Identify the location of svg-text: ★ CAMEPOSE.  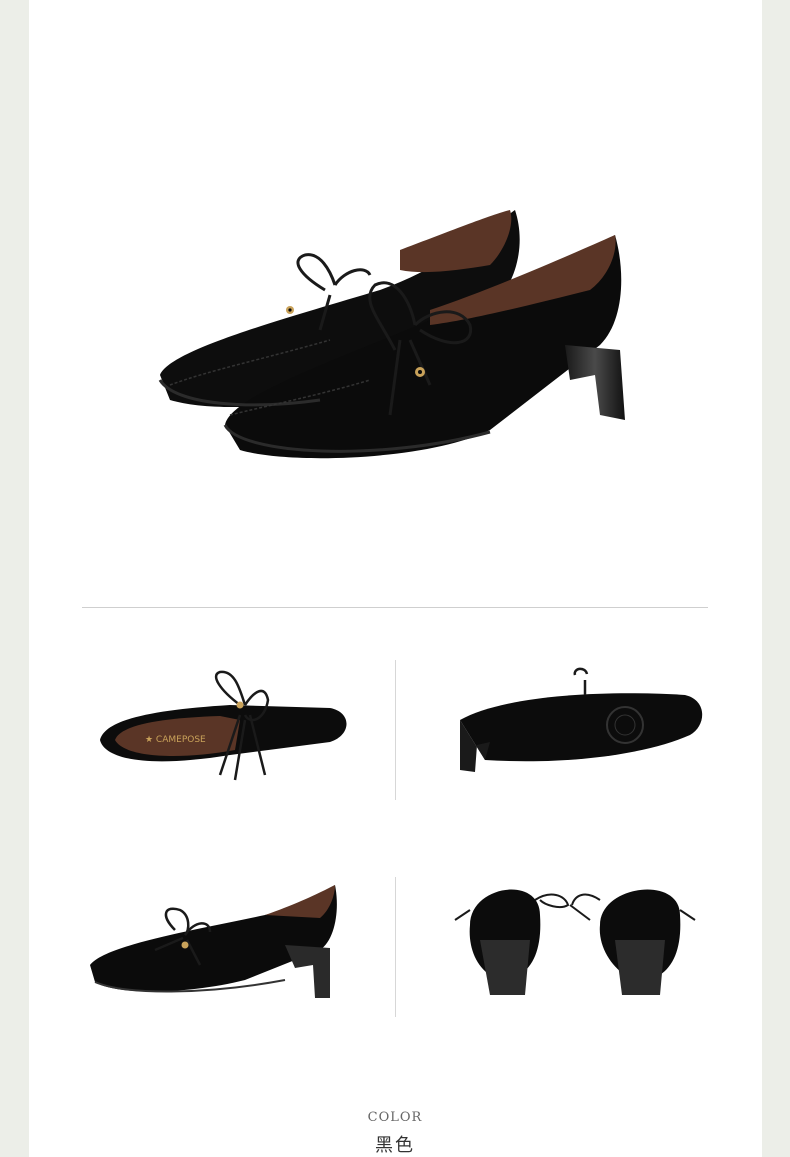
(175, 740).